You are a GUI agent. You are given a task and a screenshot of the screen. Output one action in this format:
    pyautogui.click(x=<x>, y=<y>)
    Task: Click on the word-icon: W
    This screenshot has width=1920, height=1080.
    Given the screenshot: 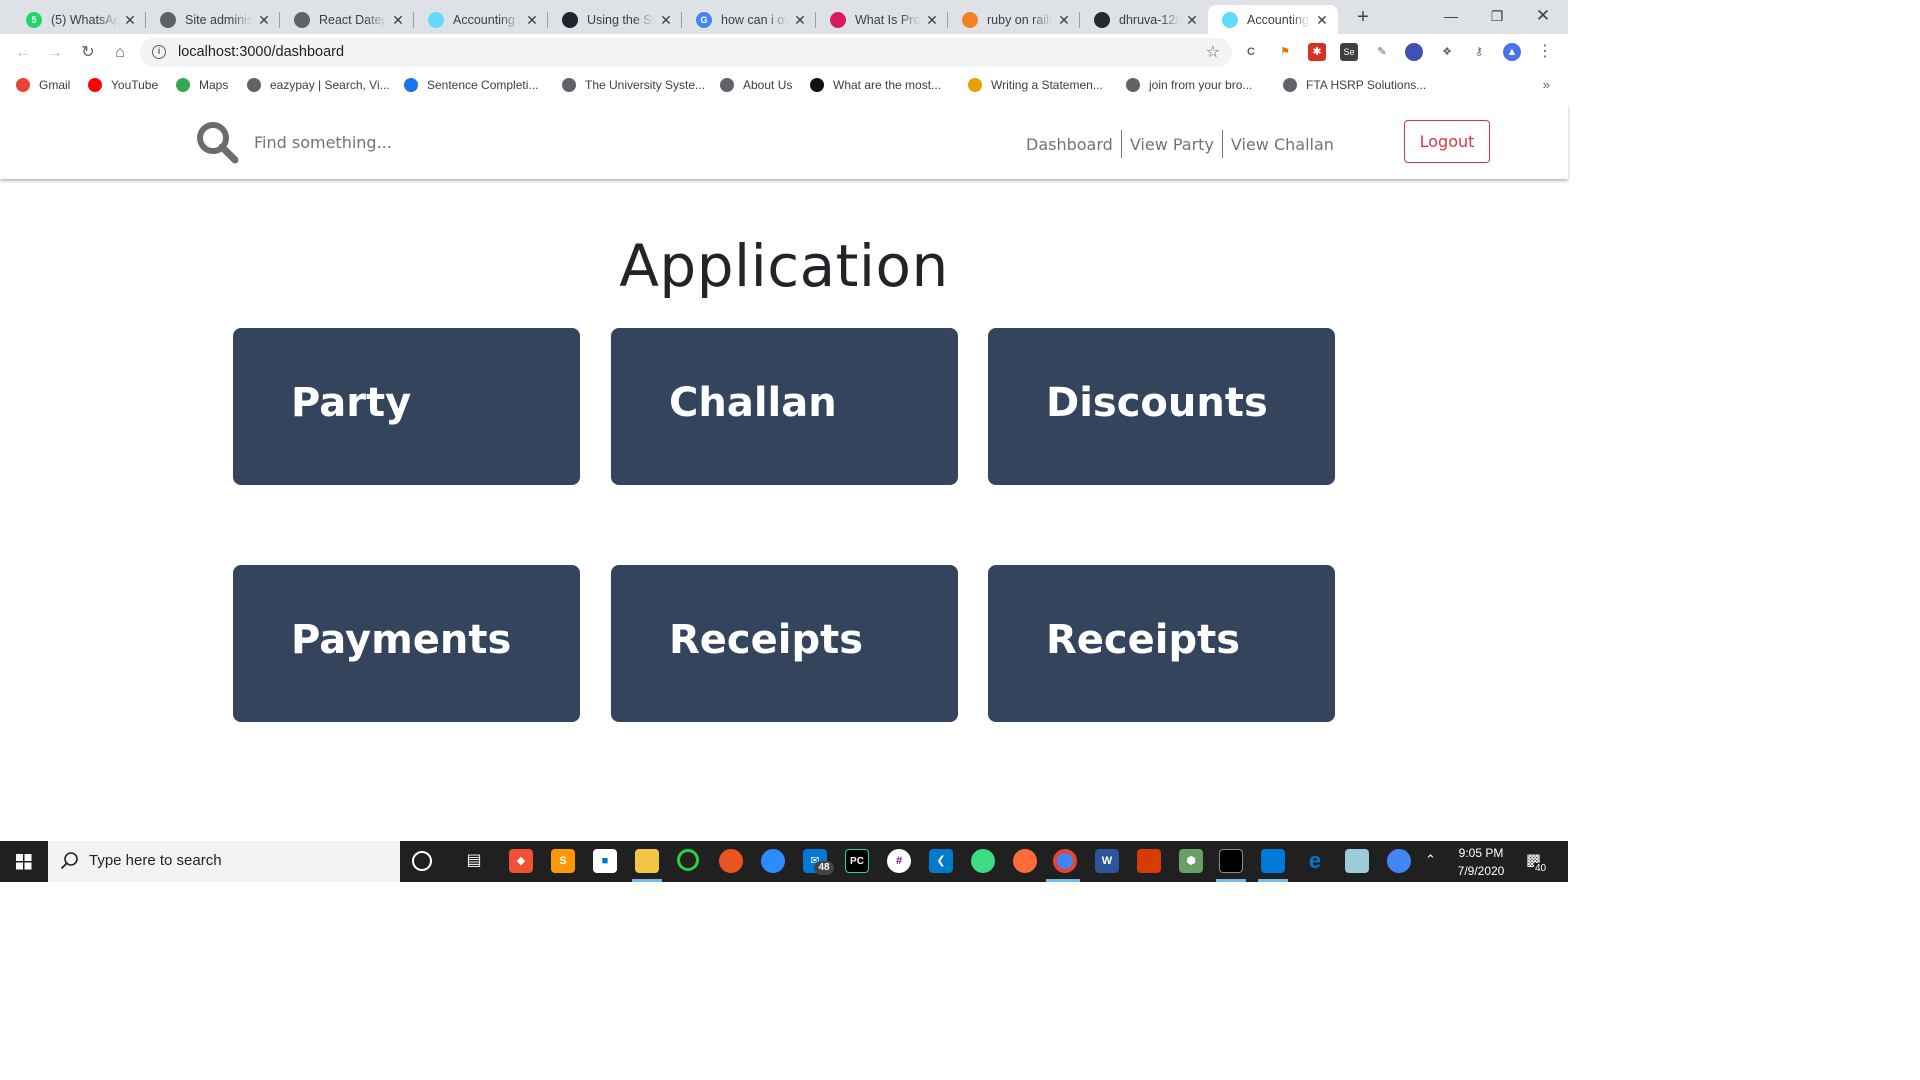 What is the action you would take?
    pyautogui.click(x=1107, y=861)
    